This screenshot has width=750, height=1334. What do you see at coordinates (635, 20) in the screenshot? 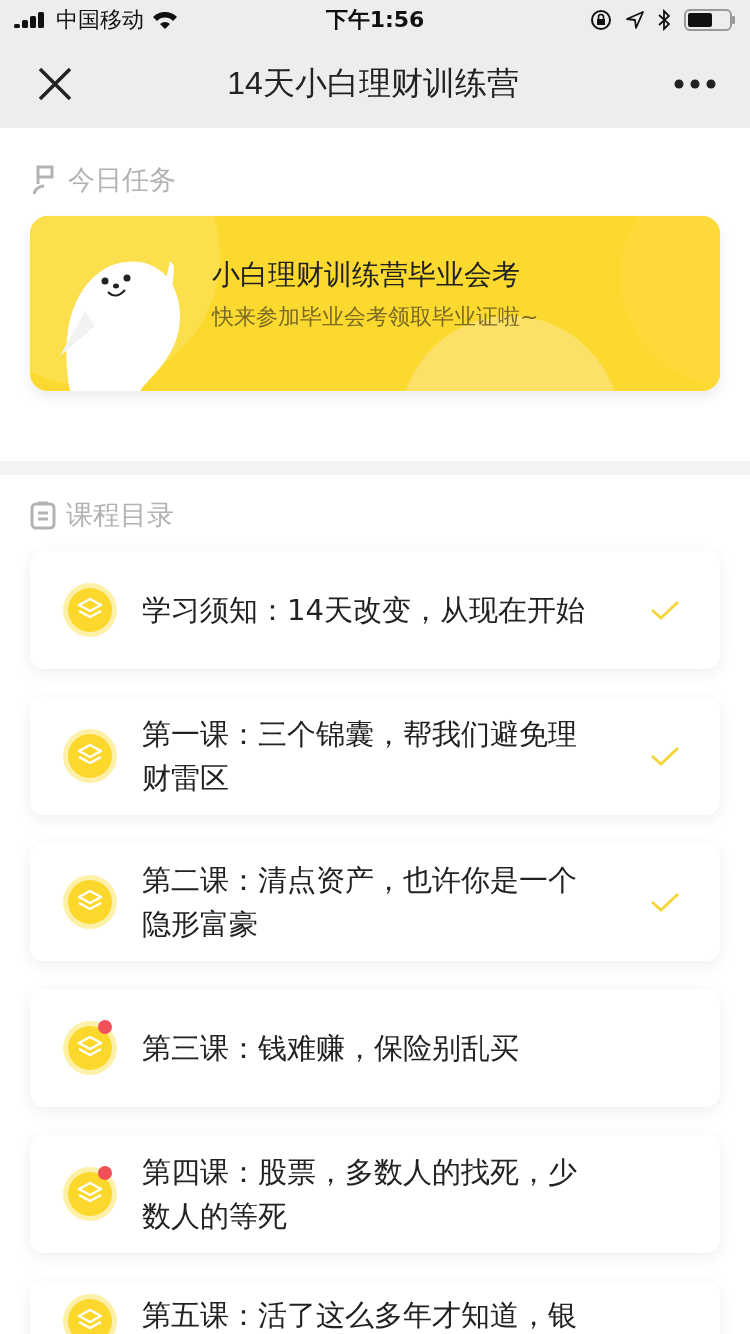
I see `location-icon` at bounding box center [635, 20].